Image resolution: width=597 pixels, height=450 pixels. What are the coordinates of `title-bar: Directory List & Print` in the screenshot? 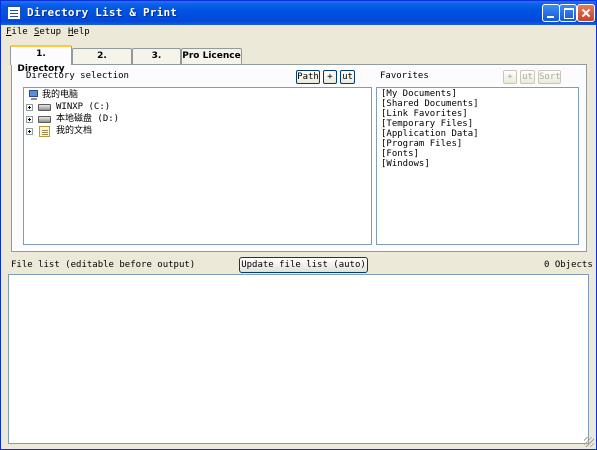 It's located at (298, 13).